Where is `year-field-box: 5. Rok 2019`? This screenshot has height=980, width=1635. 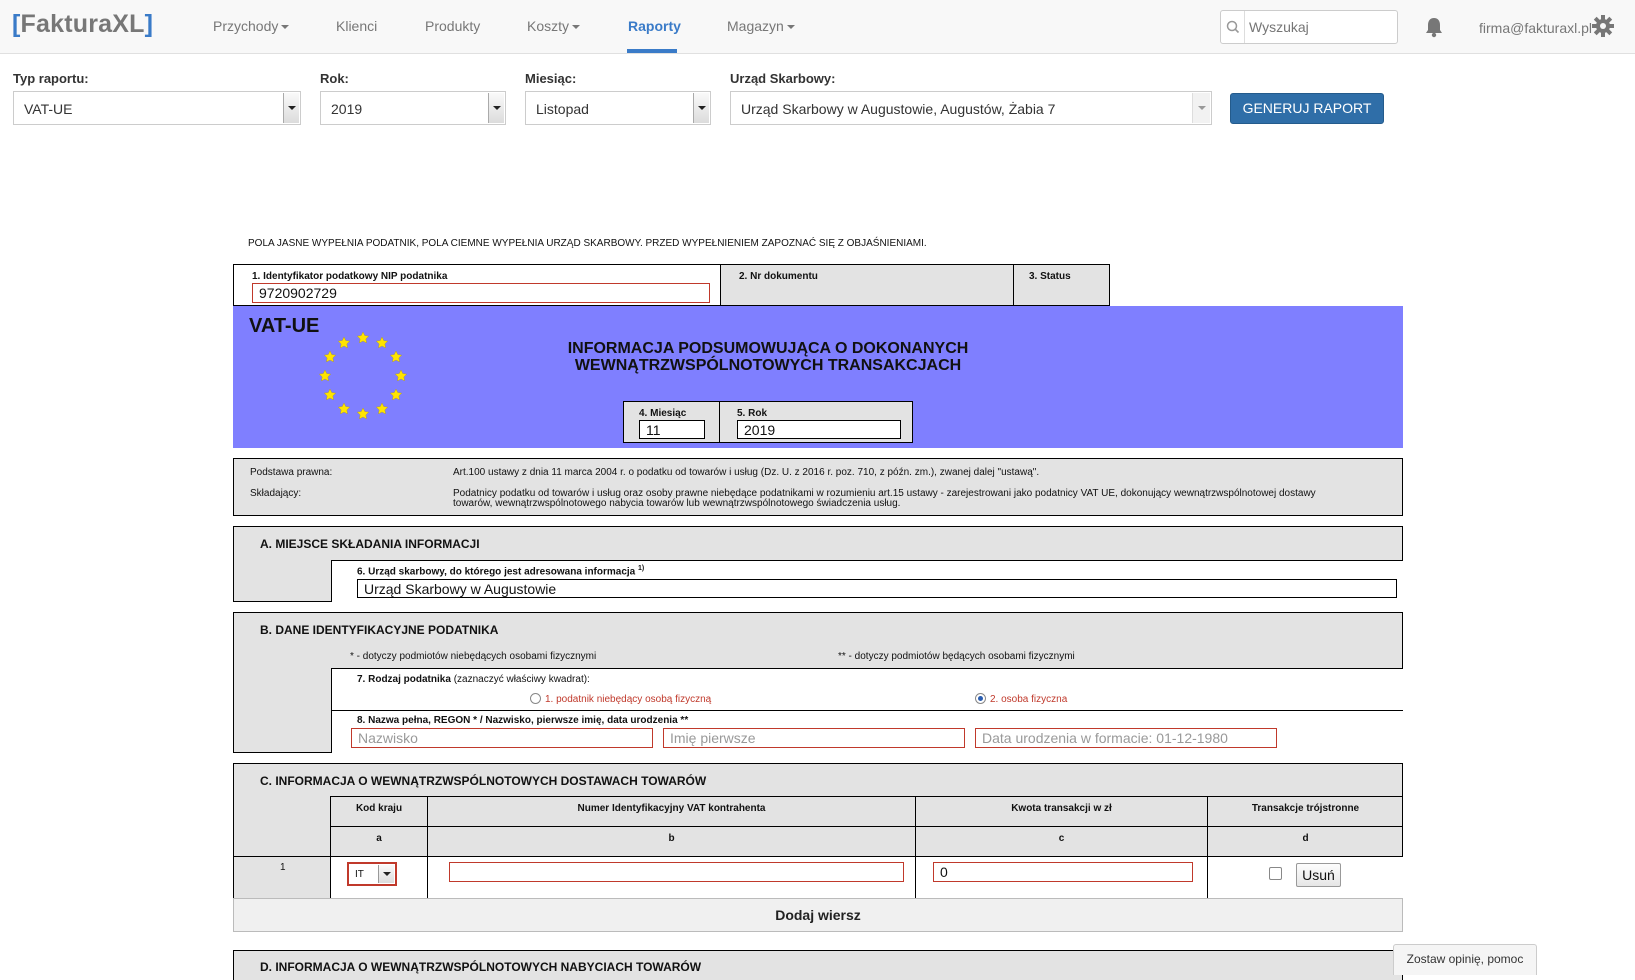
year-field-box: 5. Rok 2019 is located at coordinates (816, 422).